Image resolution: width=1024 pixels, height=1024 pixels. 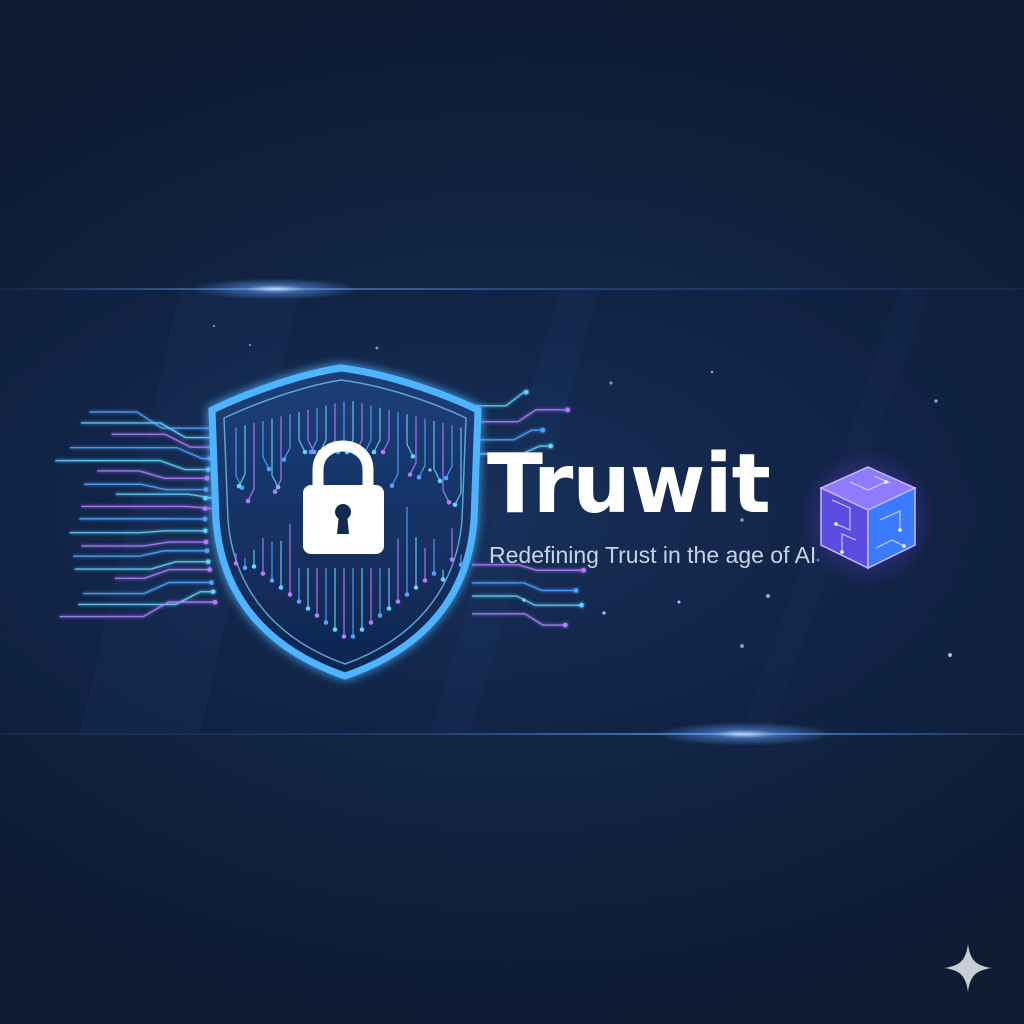 I want to click on sparkle-icon, so click(x=968, y=968).